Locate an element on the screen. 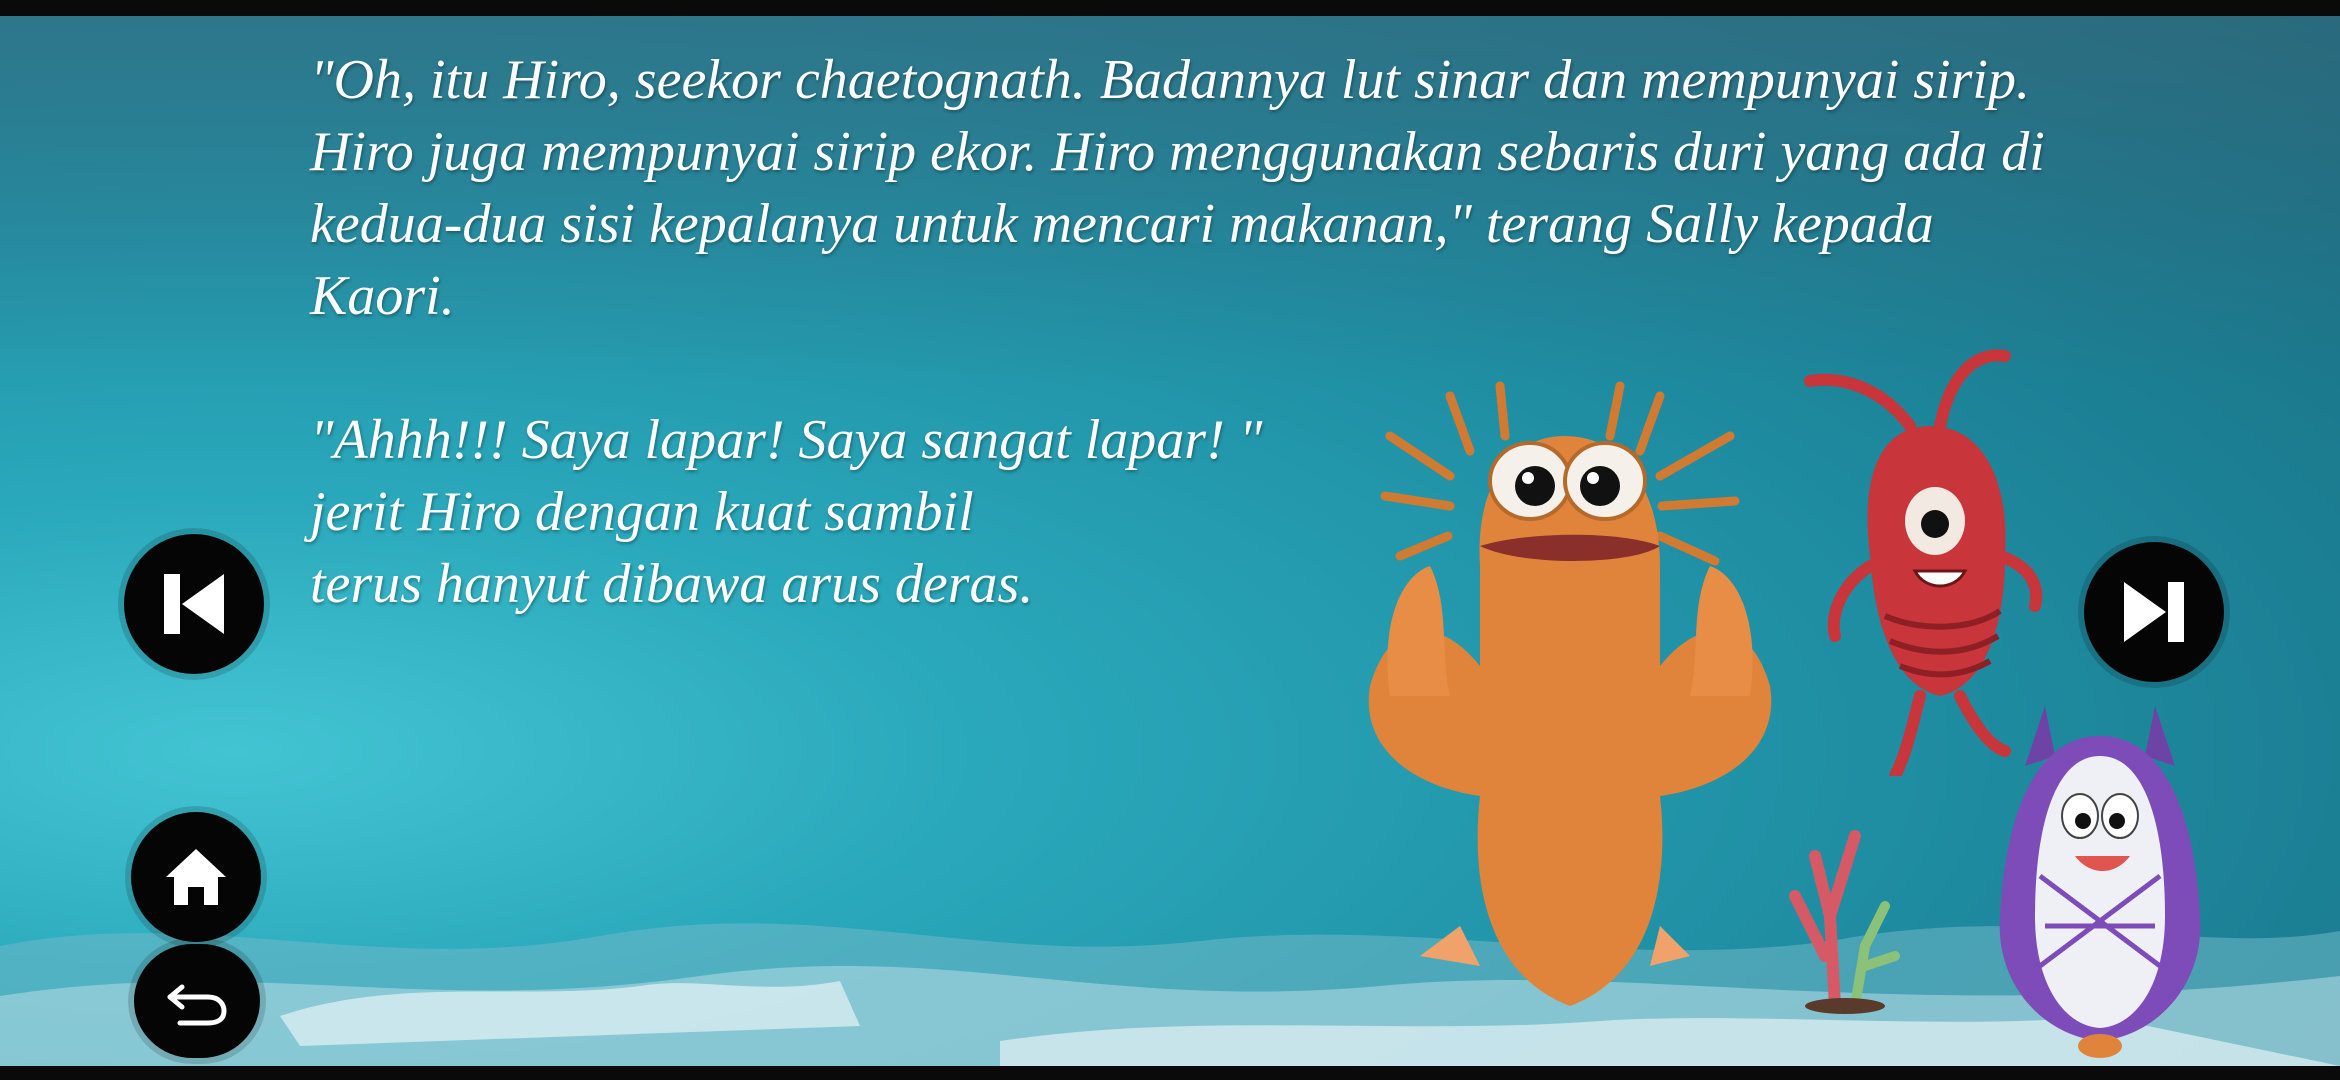 This screenshot has height=1080, width=2340. next-page-button is located at coordinates (2154, 612).